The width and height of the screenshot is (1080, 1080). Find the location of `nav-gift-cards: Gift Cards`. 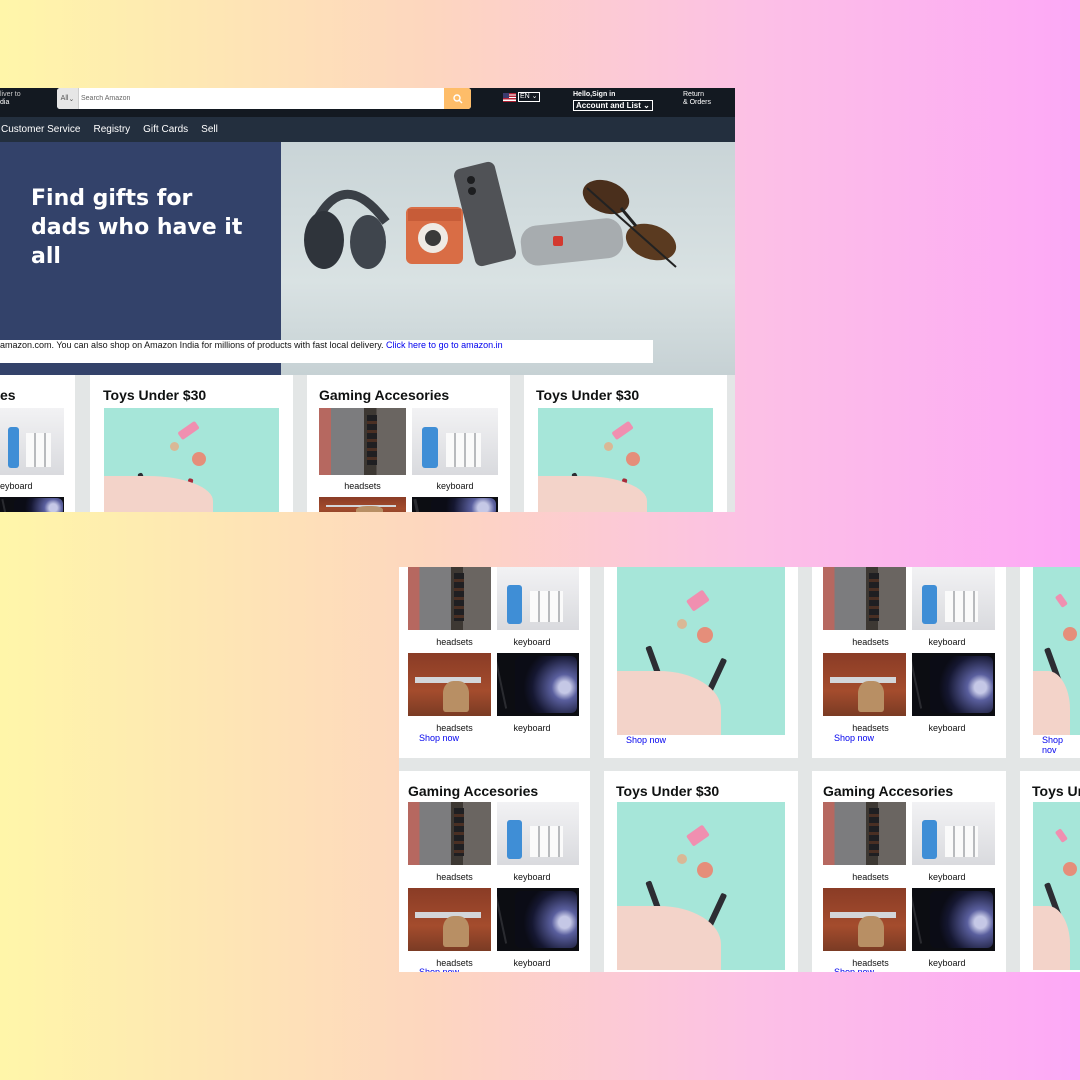

nav-gift-cards: Gift Cards is located at coordinates (165, 129).